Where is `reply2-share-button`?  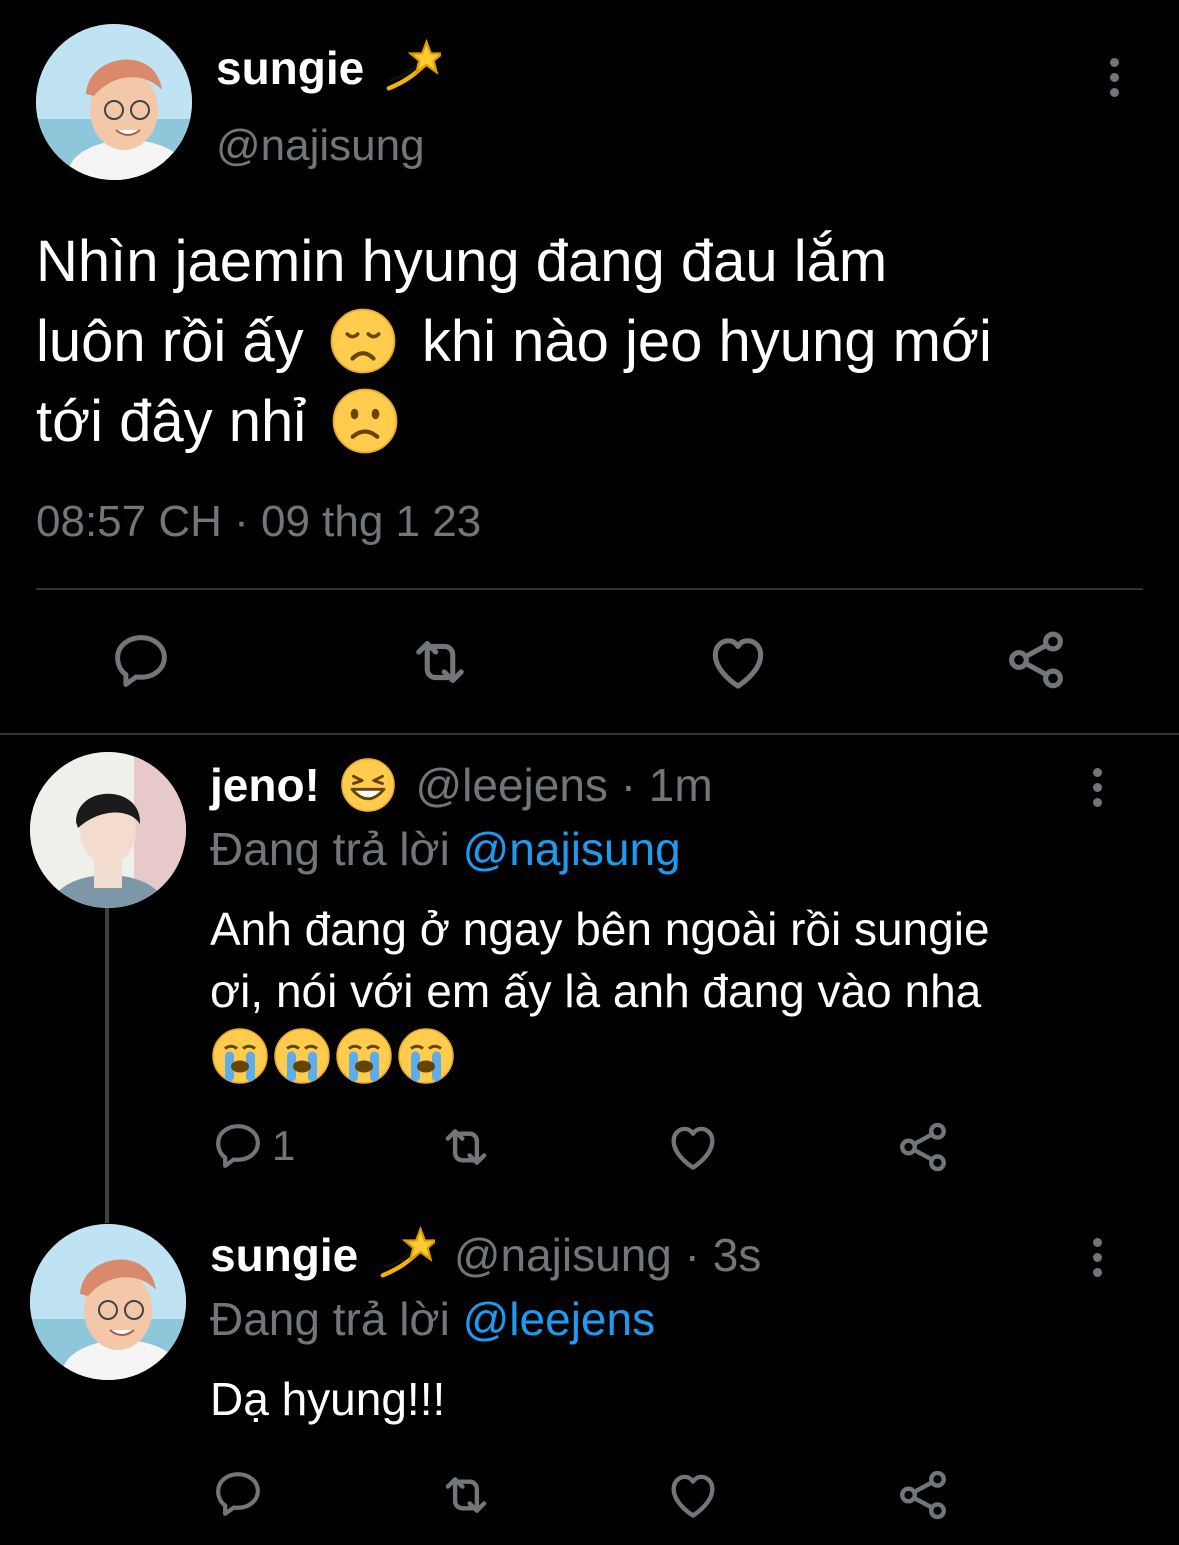
reply2-share-button is located at coordinates (923, 1495).